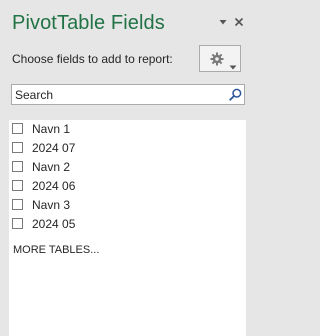 The height and width of the screenshot is (336, 320). I want to click on field-item: Navn 3, so click(127, 205).